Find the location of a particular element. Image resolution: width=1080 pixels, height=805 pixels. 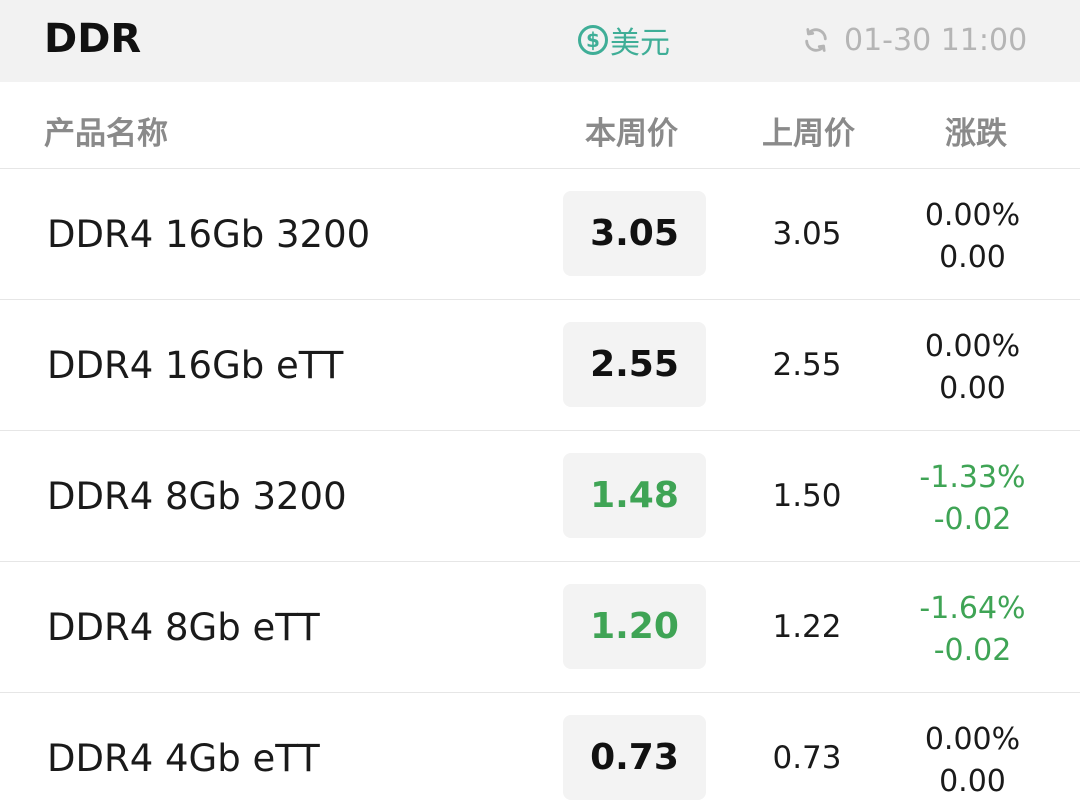

refresh-control: 01-30 11:00 is located at coordinates (914, 40).